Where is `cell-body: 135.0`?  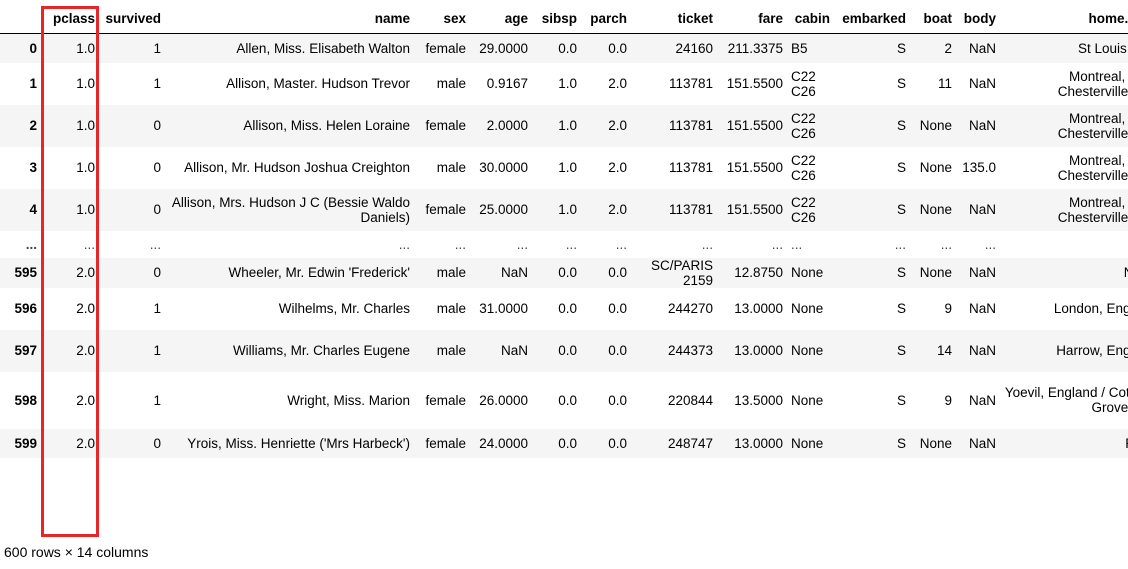 cell-body: 135.0 is located at coordinates (979, 167).